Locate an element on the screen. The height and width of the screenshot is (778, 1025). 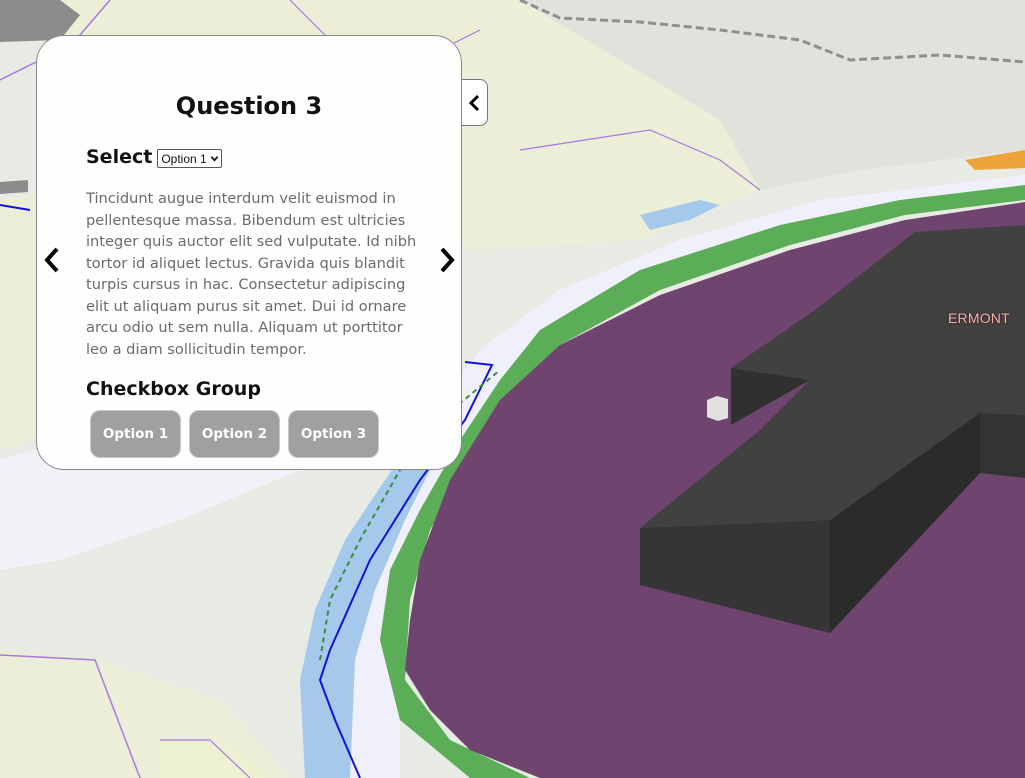
collapse-panel-button is located at coordinates (475, 102).